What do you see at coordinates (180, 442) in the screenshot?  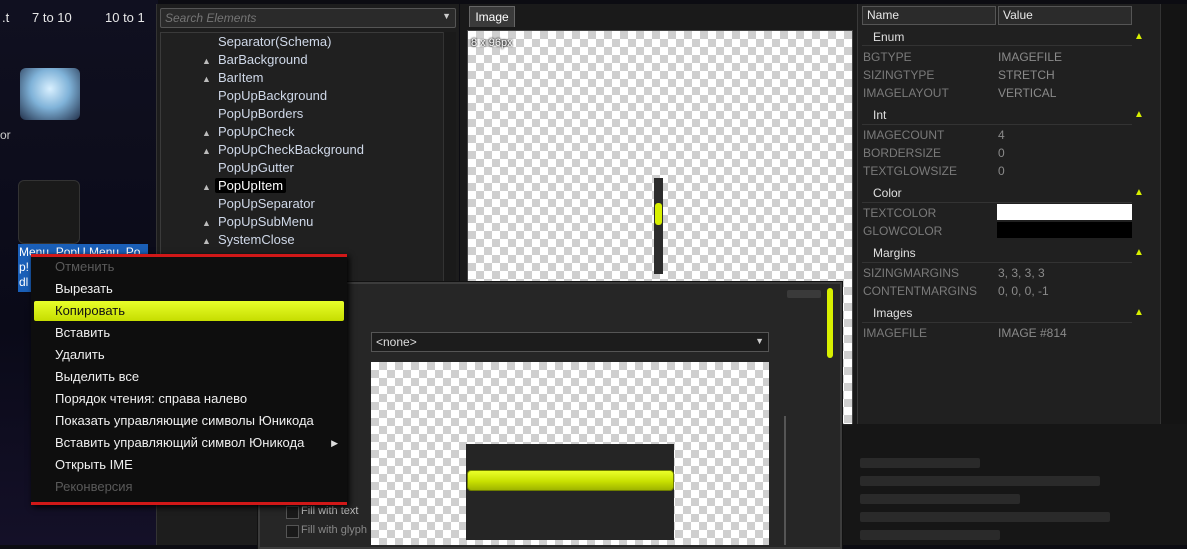 I see `menu-item-label: Вставить управляющий символ Юникода` at bounding box center [180, 442].